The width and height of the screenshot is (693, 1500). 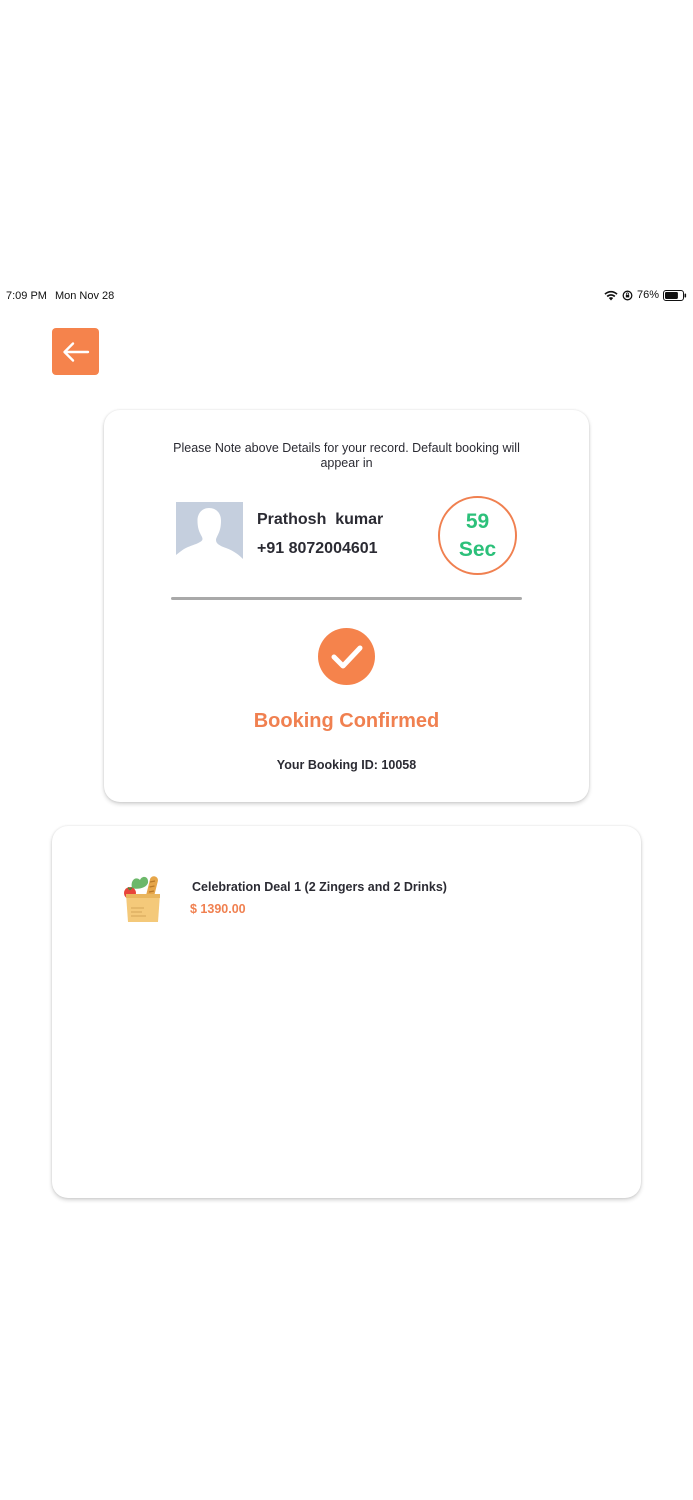 I want to click on status-right: 76%, so click(x=645, y=295).